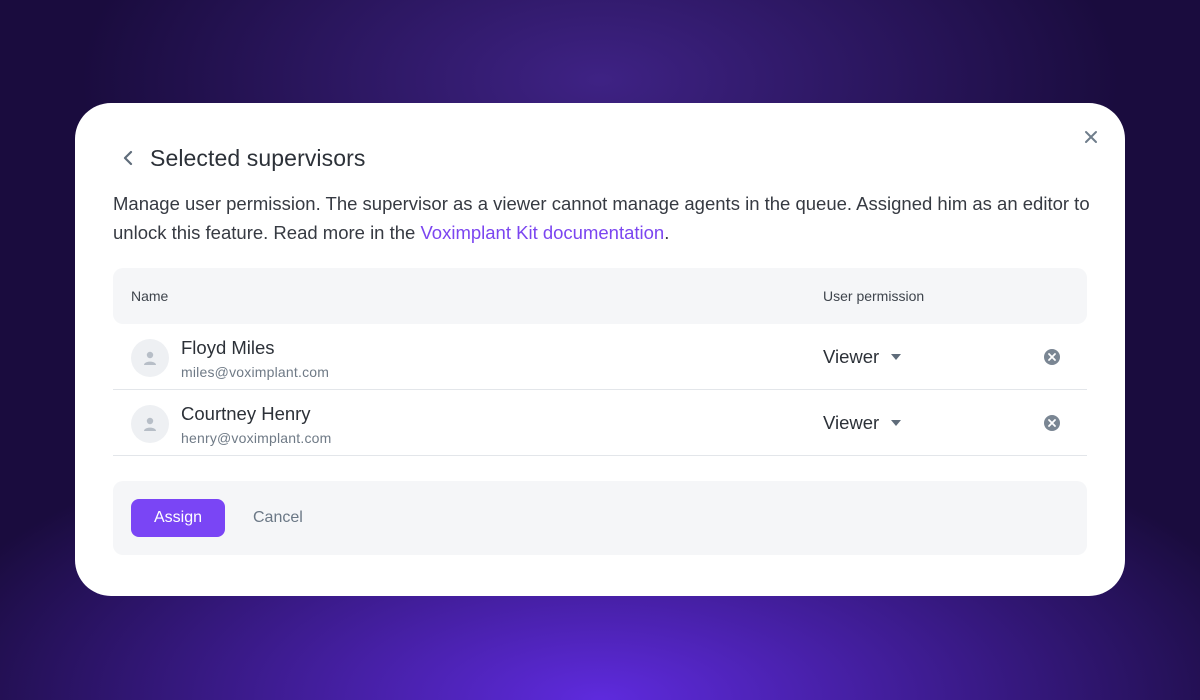 Image resolution: width=1200 pixels, height=700 pixels. I want to click on assign-button: Assign, so click(178, 518).